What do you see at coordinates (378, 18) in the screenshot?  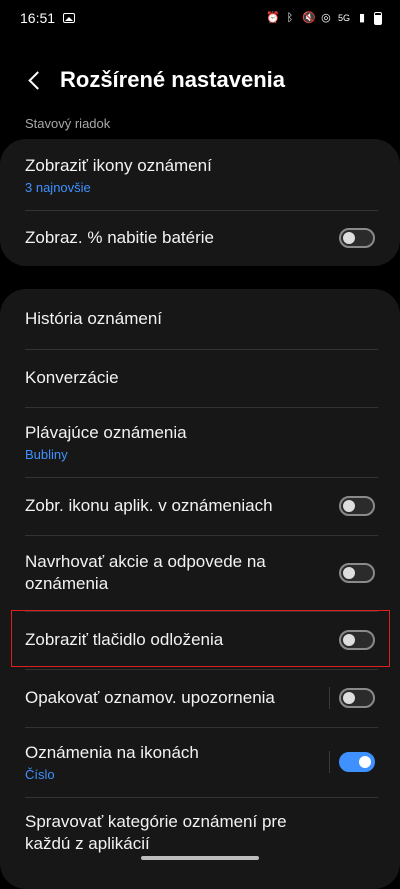 I see `battery-icon` at bounding box center [378, 18].